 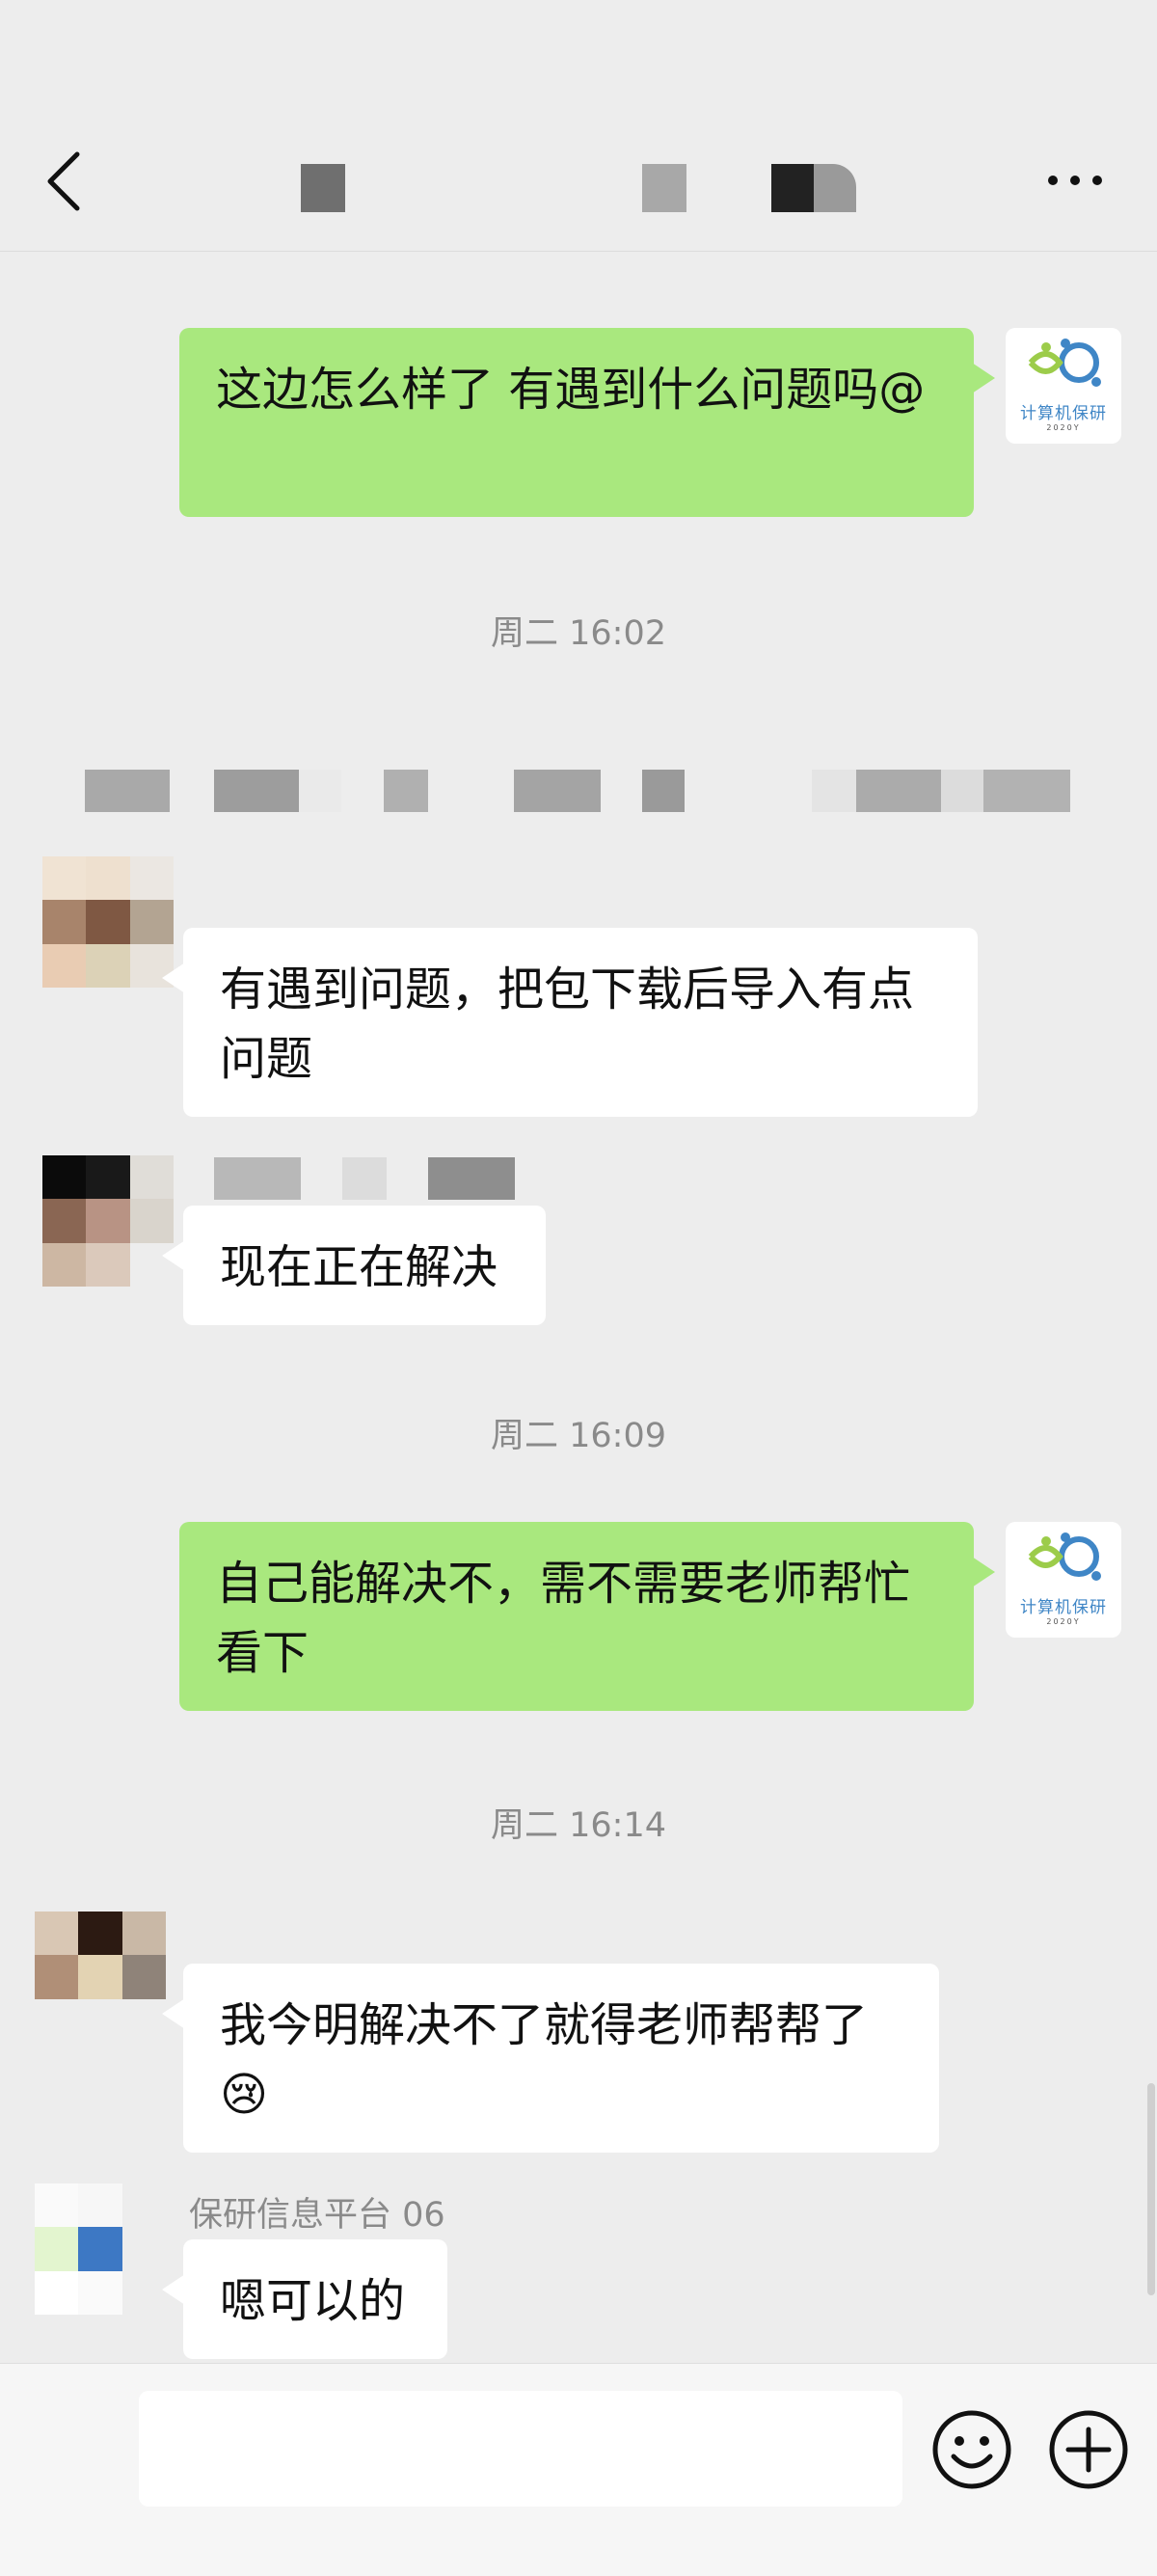 I want to click on timestamp: 周二 16:14, so click(x=578, y=1825).